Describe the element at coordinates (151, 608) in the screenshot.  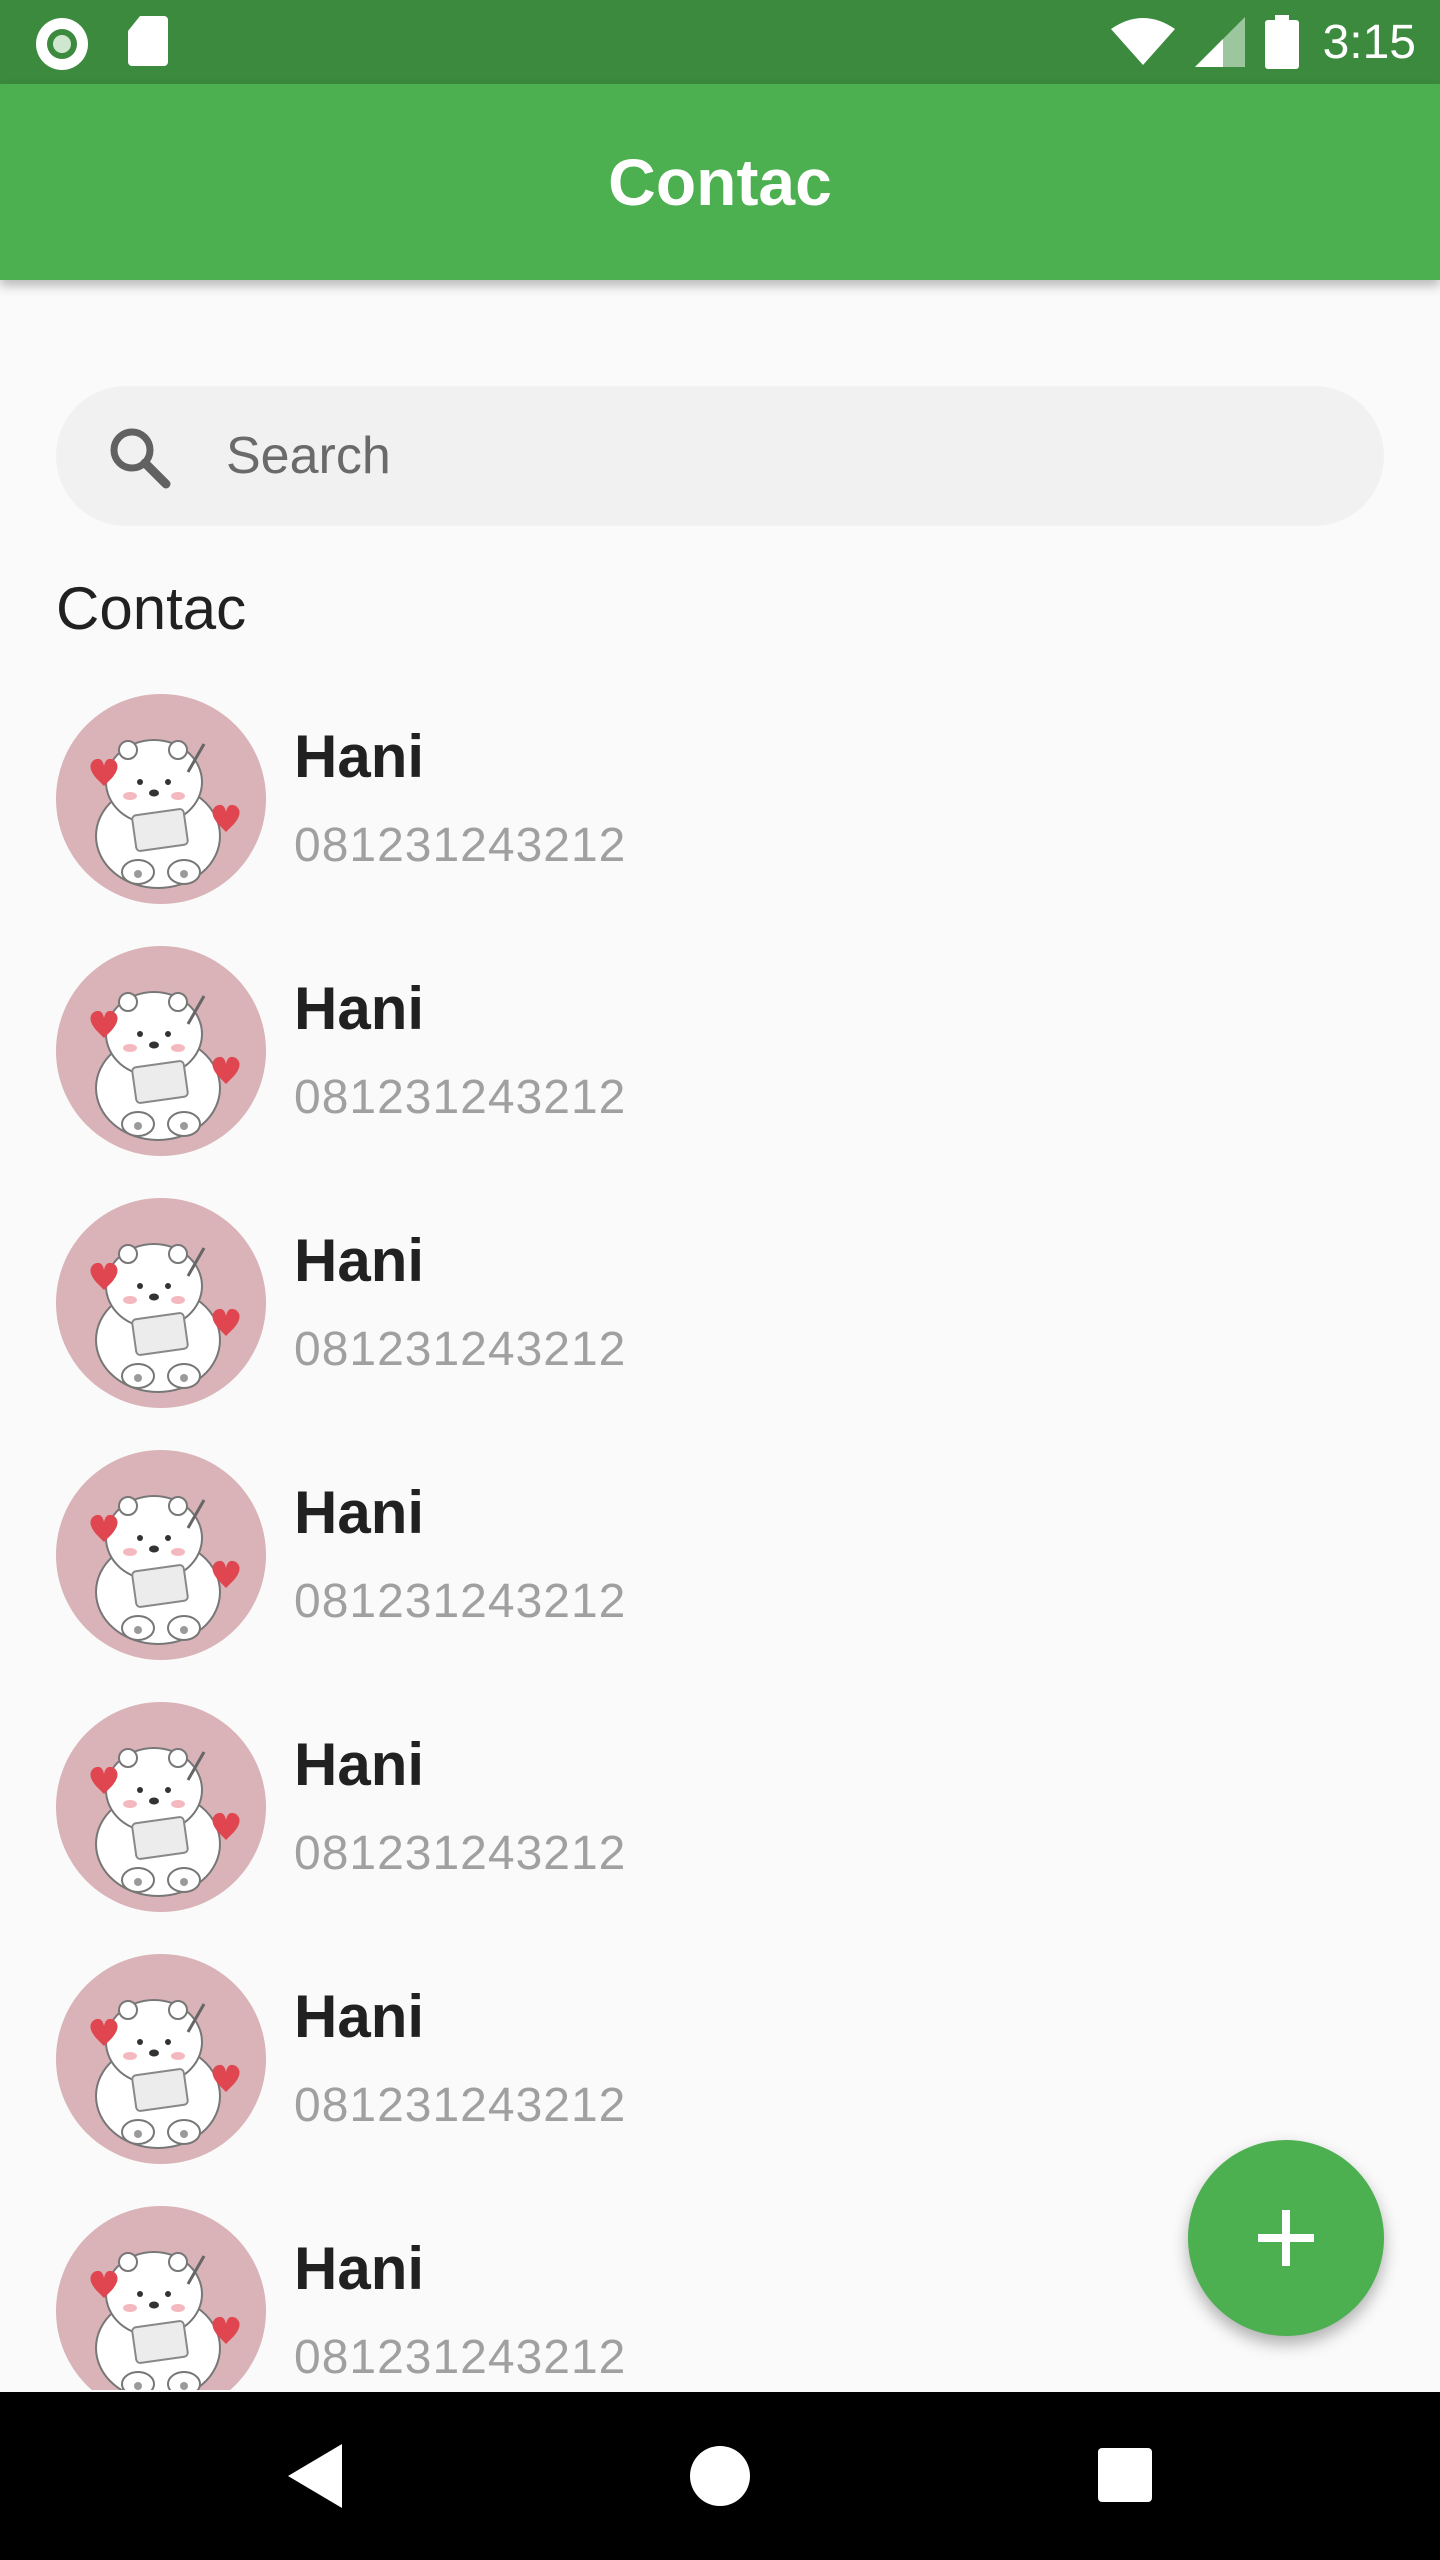
I see `section-title: Contac` at that location.